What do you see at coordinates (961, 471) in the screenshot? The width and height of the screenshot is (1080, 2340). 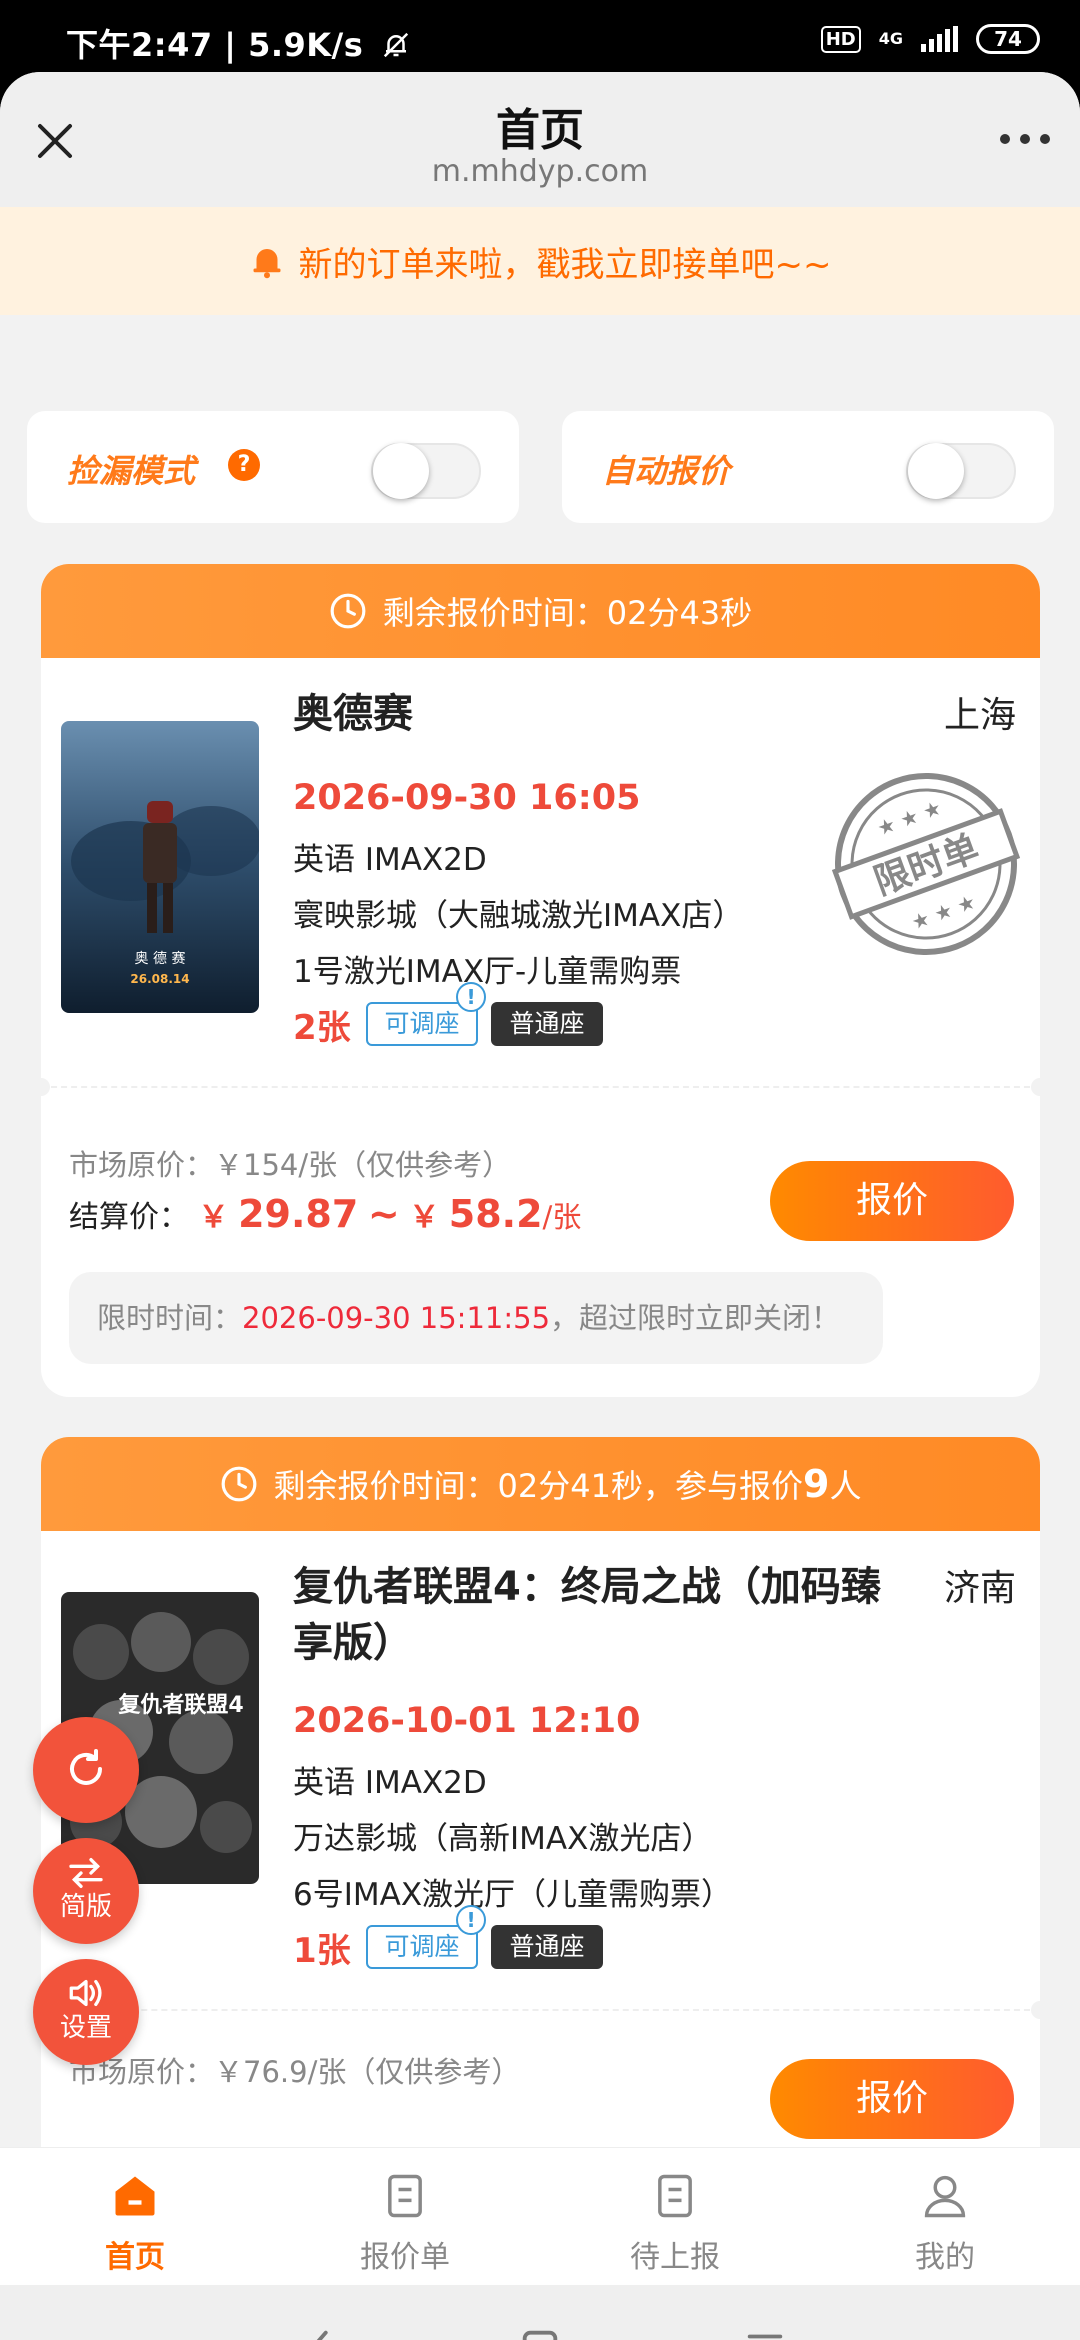 I see `auto-quote-toggle` at bounding box center [961, 471].